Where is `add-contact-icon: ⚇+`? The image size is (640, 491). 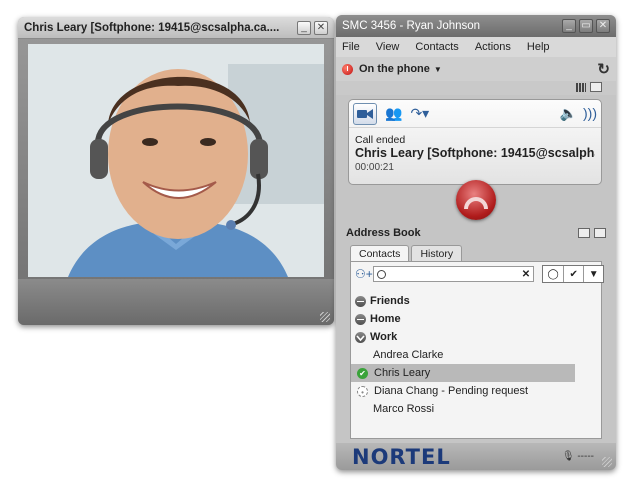
add-contact-icon: ⚇+ is located at coordinates (364, 274).